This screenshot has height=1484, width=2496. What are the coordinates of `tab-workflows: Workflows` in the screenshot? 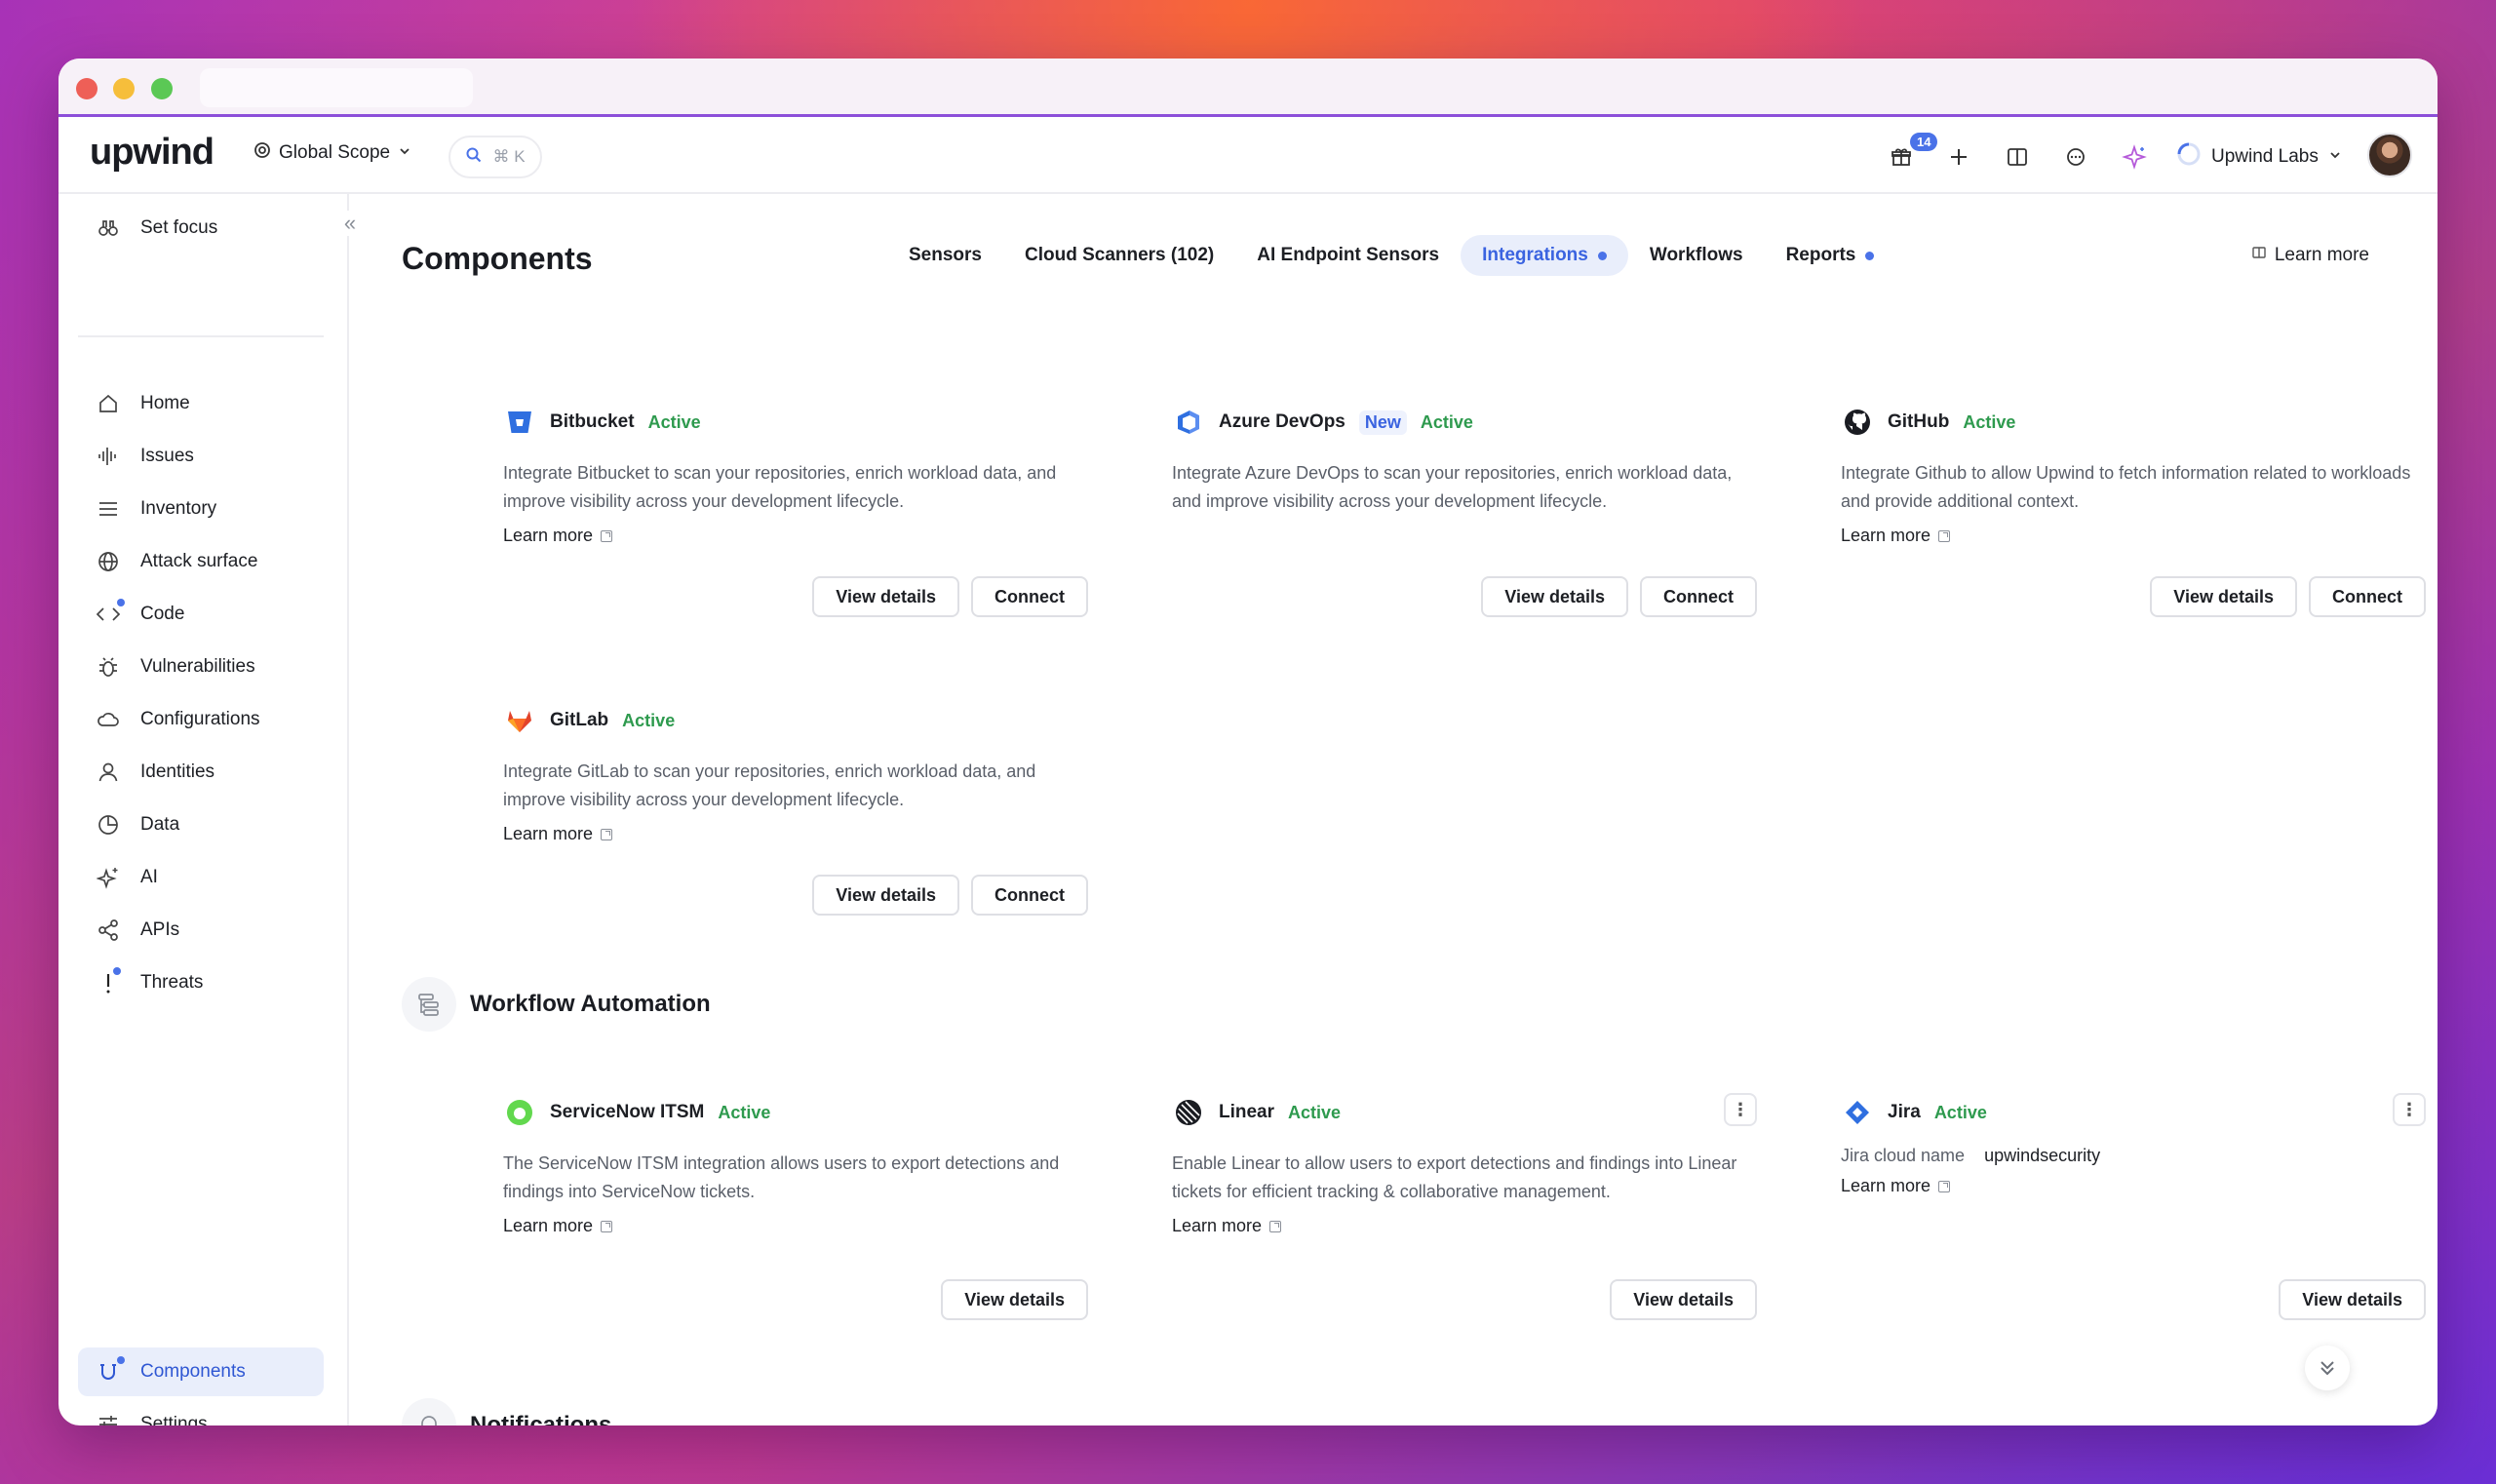 It's located at (1696, 255).